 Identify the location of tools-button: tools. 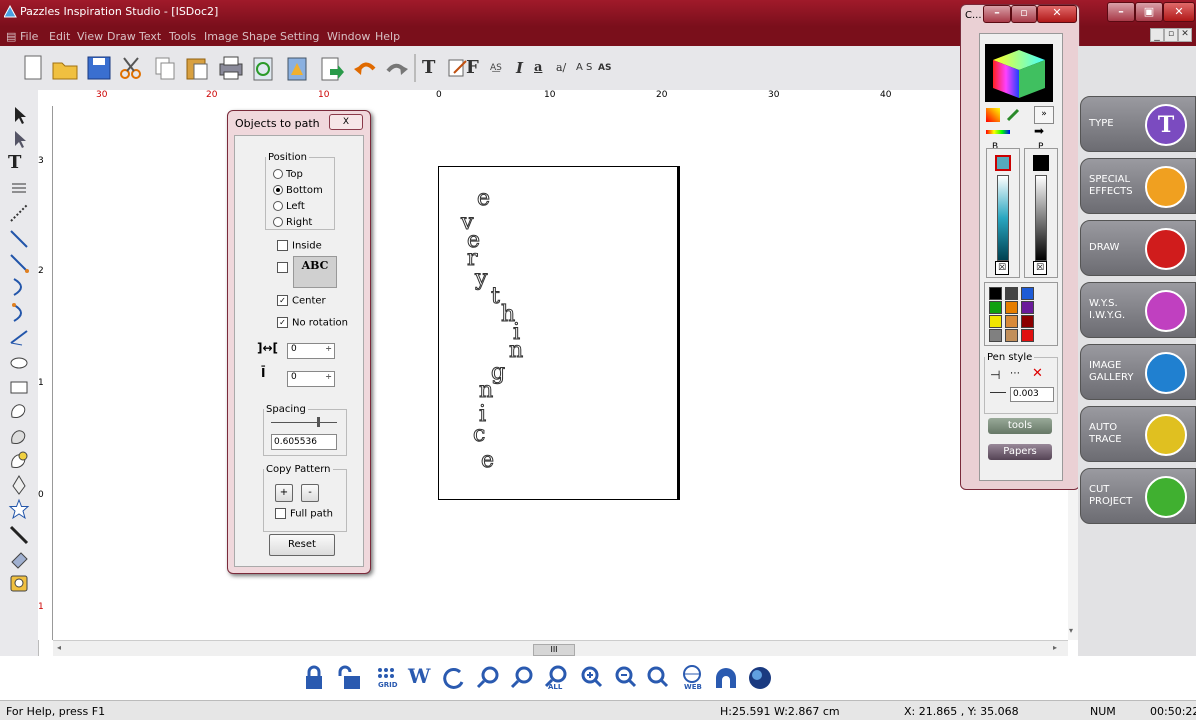
(1020, 426).